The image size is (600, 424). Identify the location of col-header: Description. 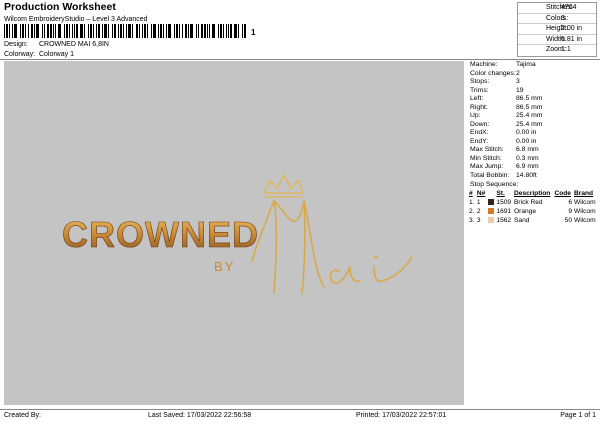
(532, 193).